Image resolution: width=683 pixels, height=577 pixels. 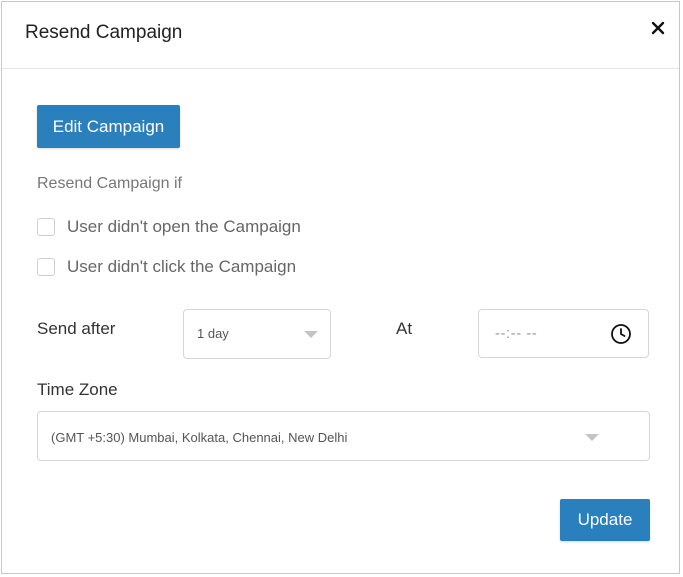 I want to click on update-button: Update, so click(x=605, y=520).